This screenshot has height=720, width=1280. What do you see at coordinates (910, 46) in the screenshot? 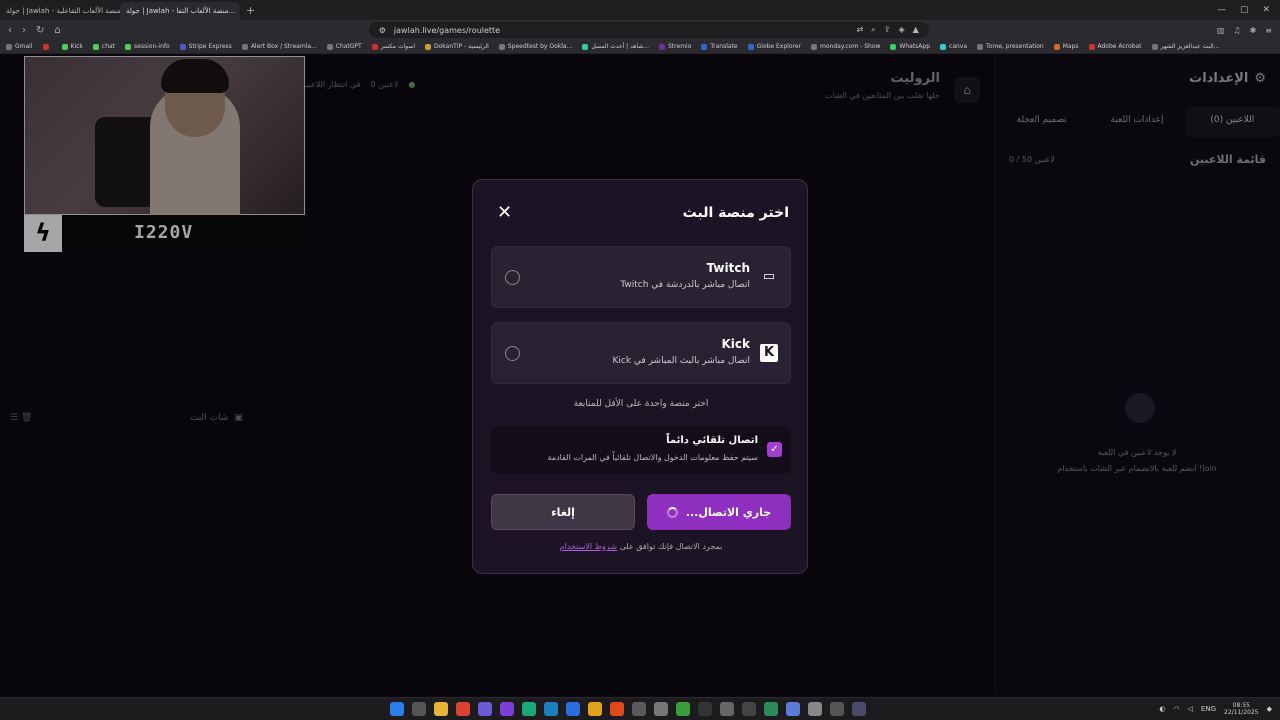
I see `bookmark: WhatsApp` at bounding box center [910, 46].